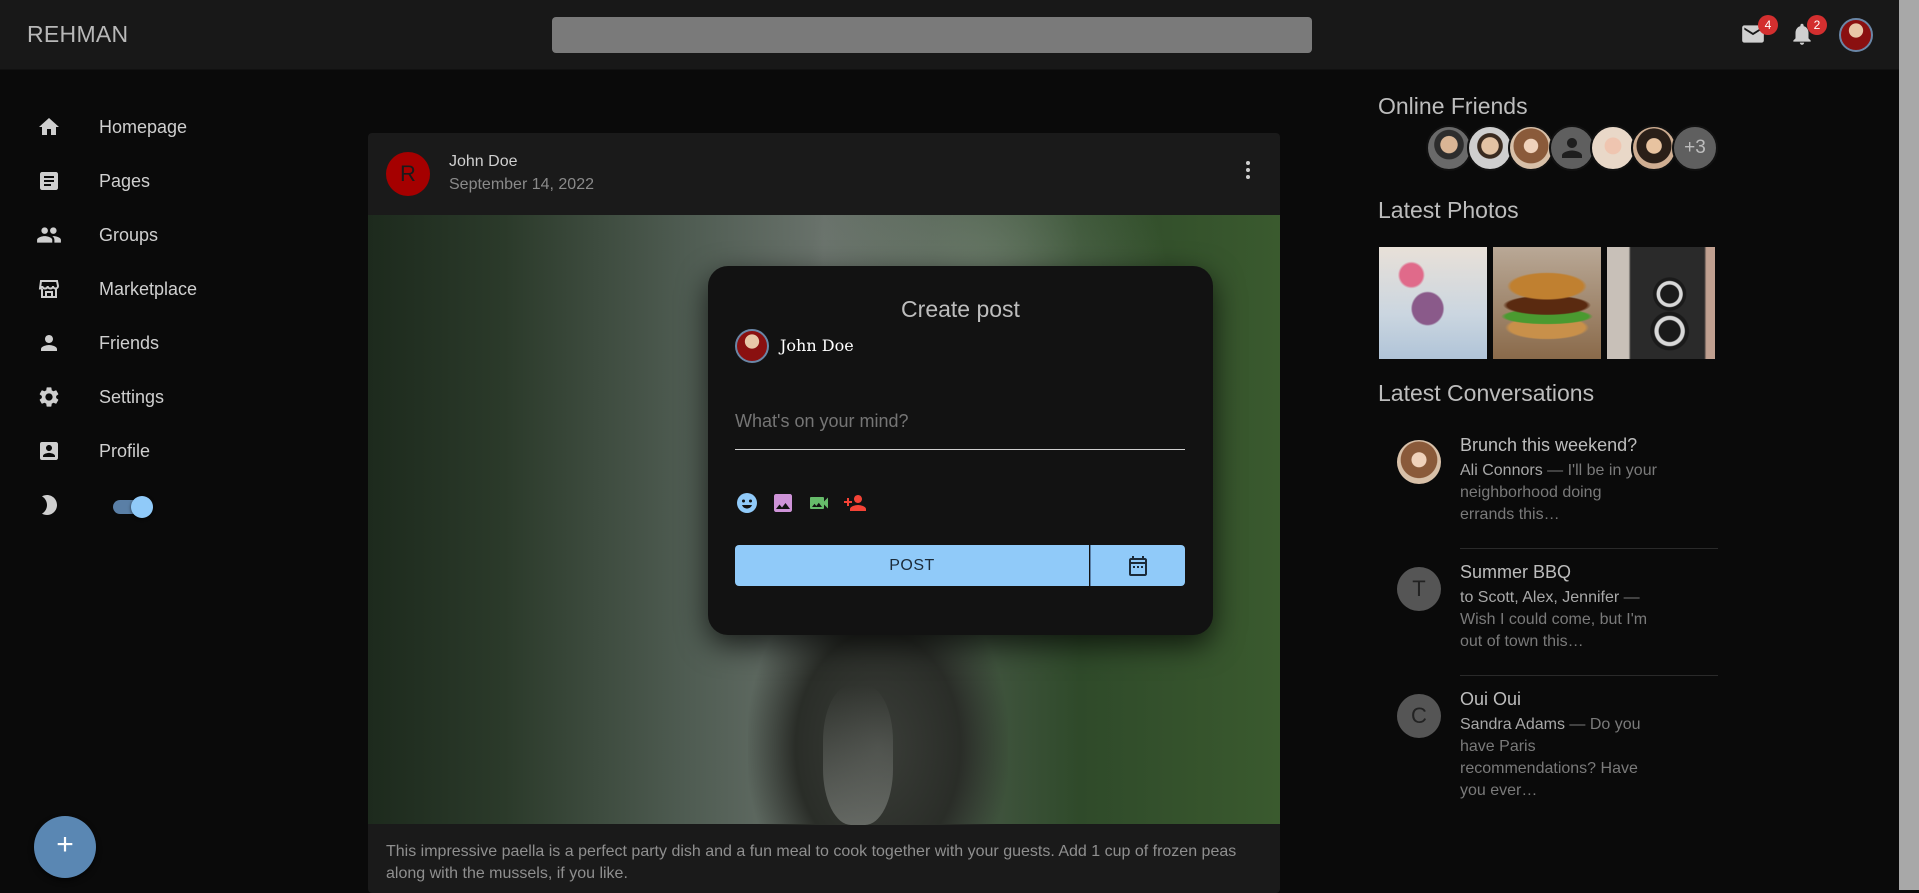 This screenshot has width=1919, height=893. Describe the element at coordinates (1695, 148) in the screenshot. I see `more-friends-count: +3` at that location.